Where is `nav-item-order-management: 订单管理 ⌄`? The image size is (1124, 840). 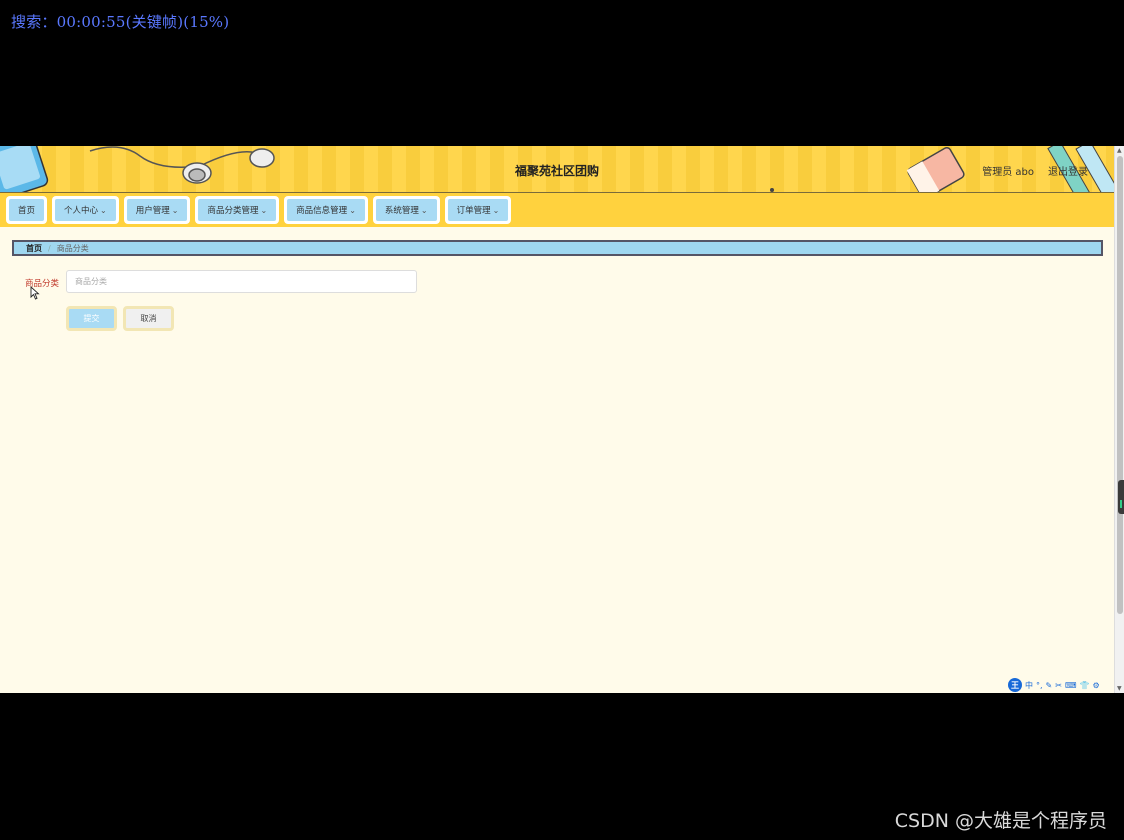 nav-item-order-management: 订单管理 ⌄ is located at coordinates (478, 210).